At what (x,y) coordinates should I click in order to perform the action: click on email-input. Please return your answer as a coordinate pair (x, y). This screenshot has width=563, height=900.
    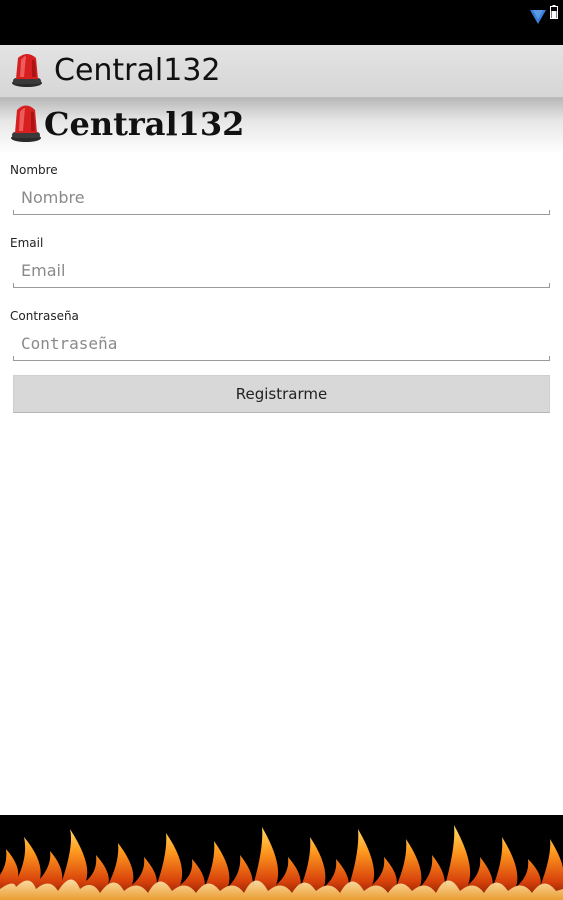
    Looking at the image, I should click on (281, 271).